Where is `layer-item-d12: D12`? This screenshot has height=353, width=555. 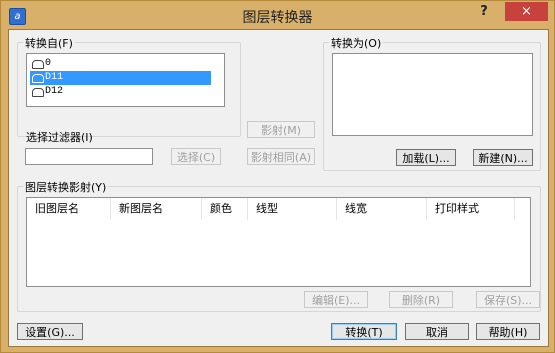
layer-item-d12: D12 is located at coordinates (46, 92).